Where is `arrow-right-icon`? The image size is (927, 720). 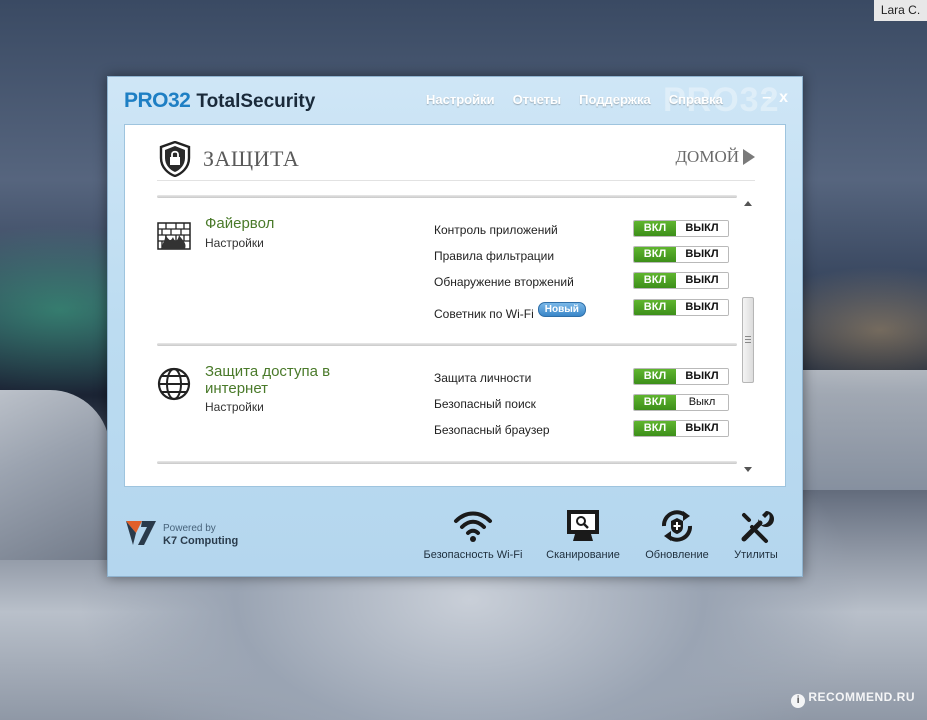 arrow-right-icon is located at coordinates (749, 157).